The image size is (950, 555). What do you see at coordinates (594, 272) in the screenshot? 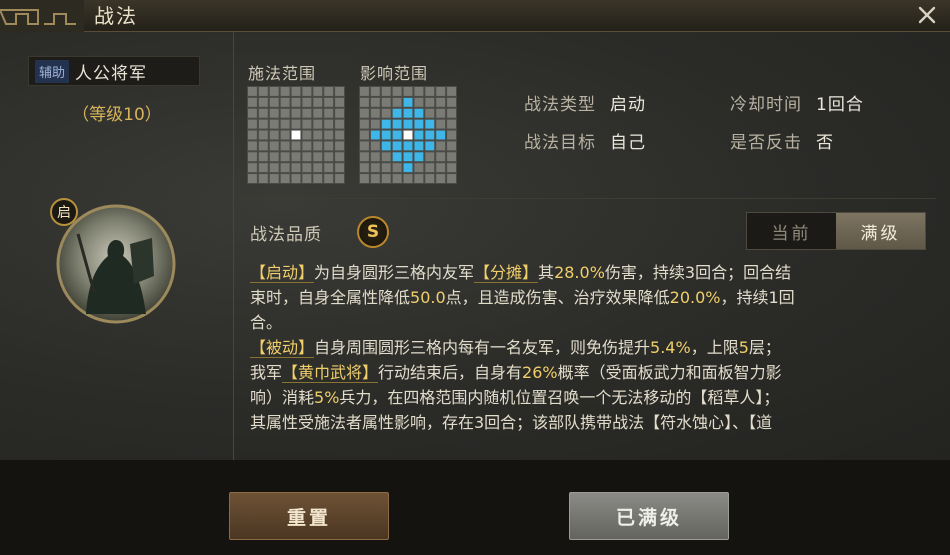
I see `desc-line: 【启动】为自身圆形三格内友军【分摊】其28.0%伤害，持续3回合；回合结` at bounding box center [594, 272].